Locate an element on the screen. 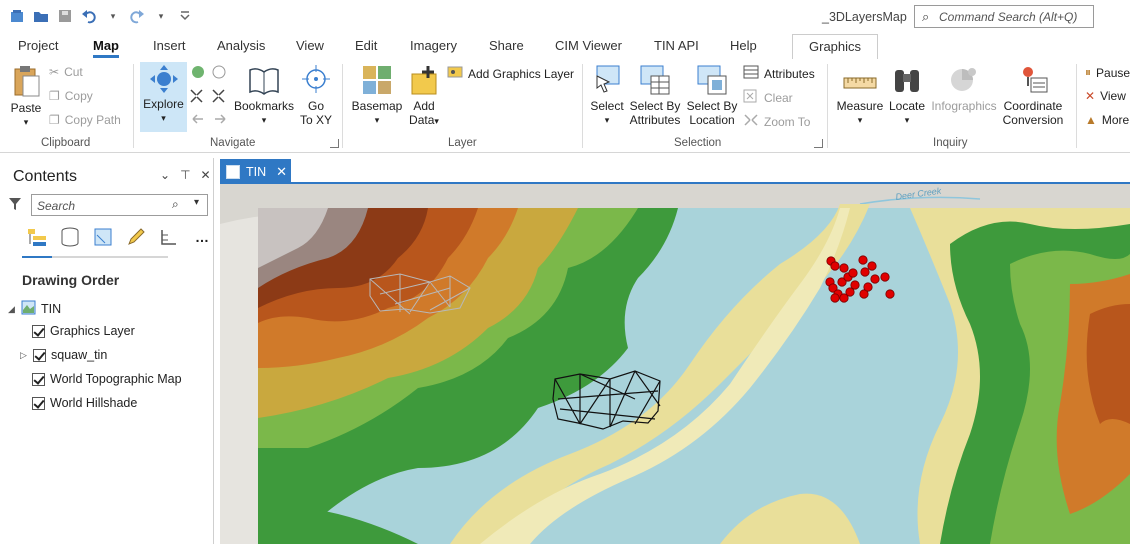  layer-row: World Topographic Map is located at coordinates (107, 379).